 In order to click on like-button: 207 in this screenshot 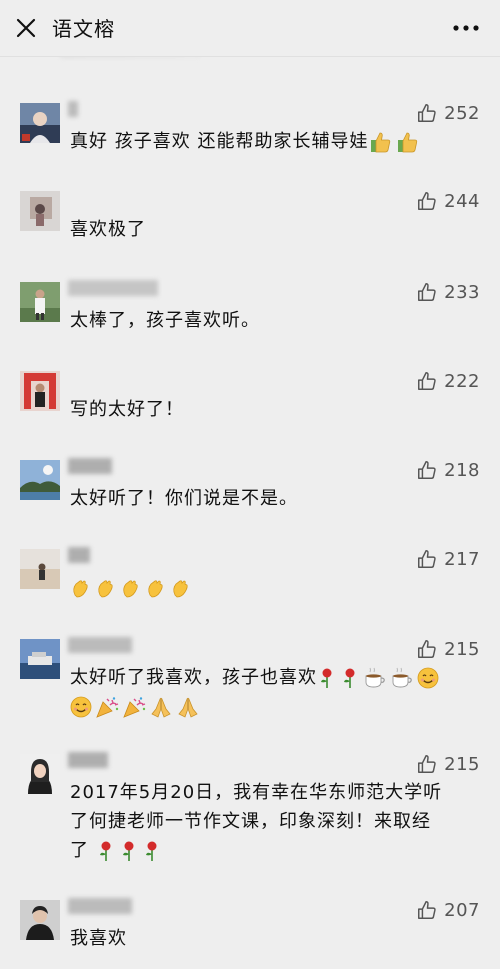, I will do `click(448, 910)`.